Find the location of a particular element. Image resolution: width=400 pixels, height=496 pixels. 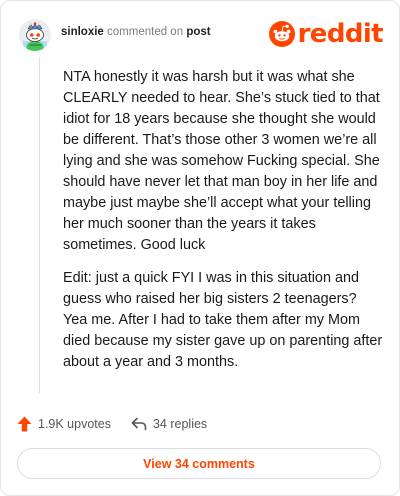

upvote-count: 1.9K upvotes is located at coordinates (74, 424).